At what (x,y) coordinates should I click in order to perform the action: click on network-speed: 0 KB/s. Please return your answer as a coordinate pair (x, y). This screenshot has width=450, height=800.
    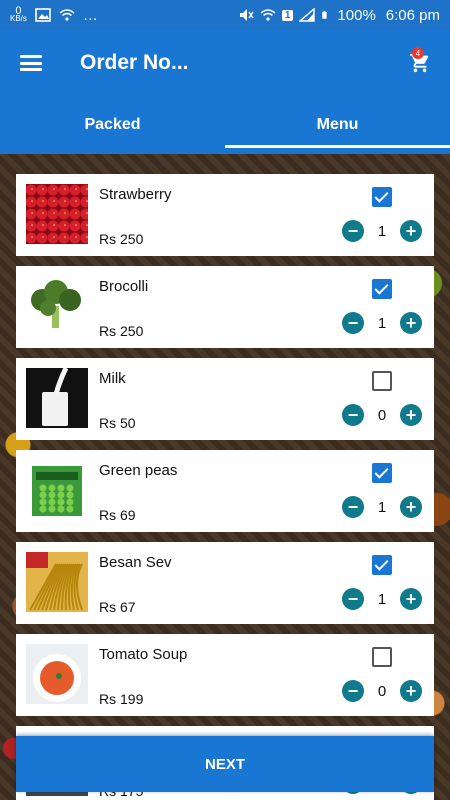
    Looking at the image, I should click on (18, 14).